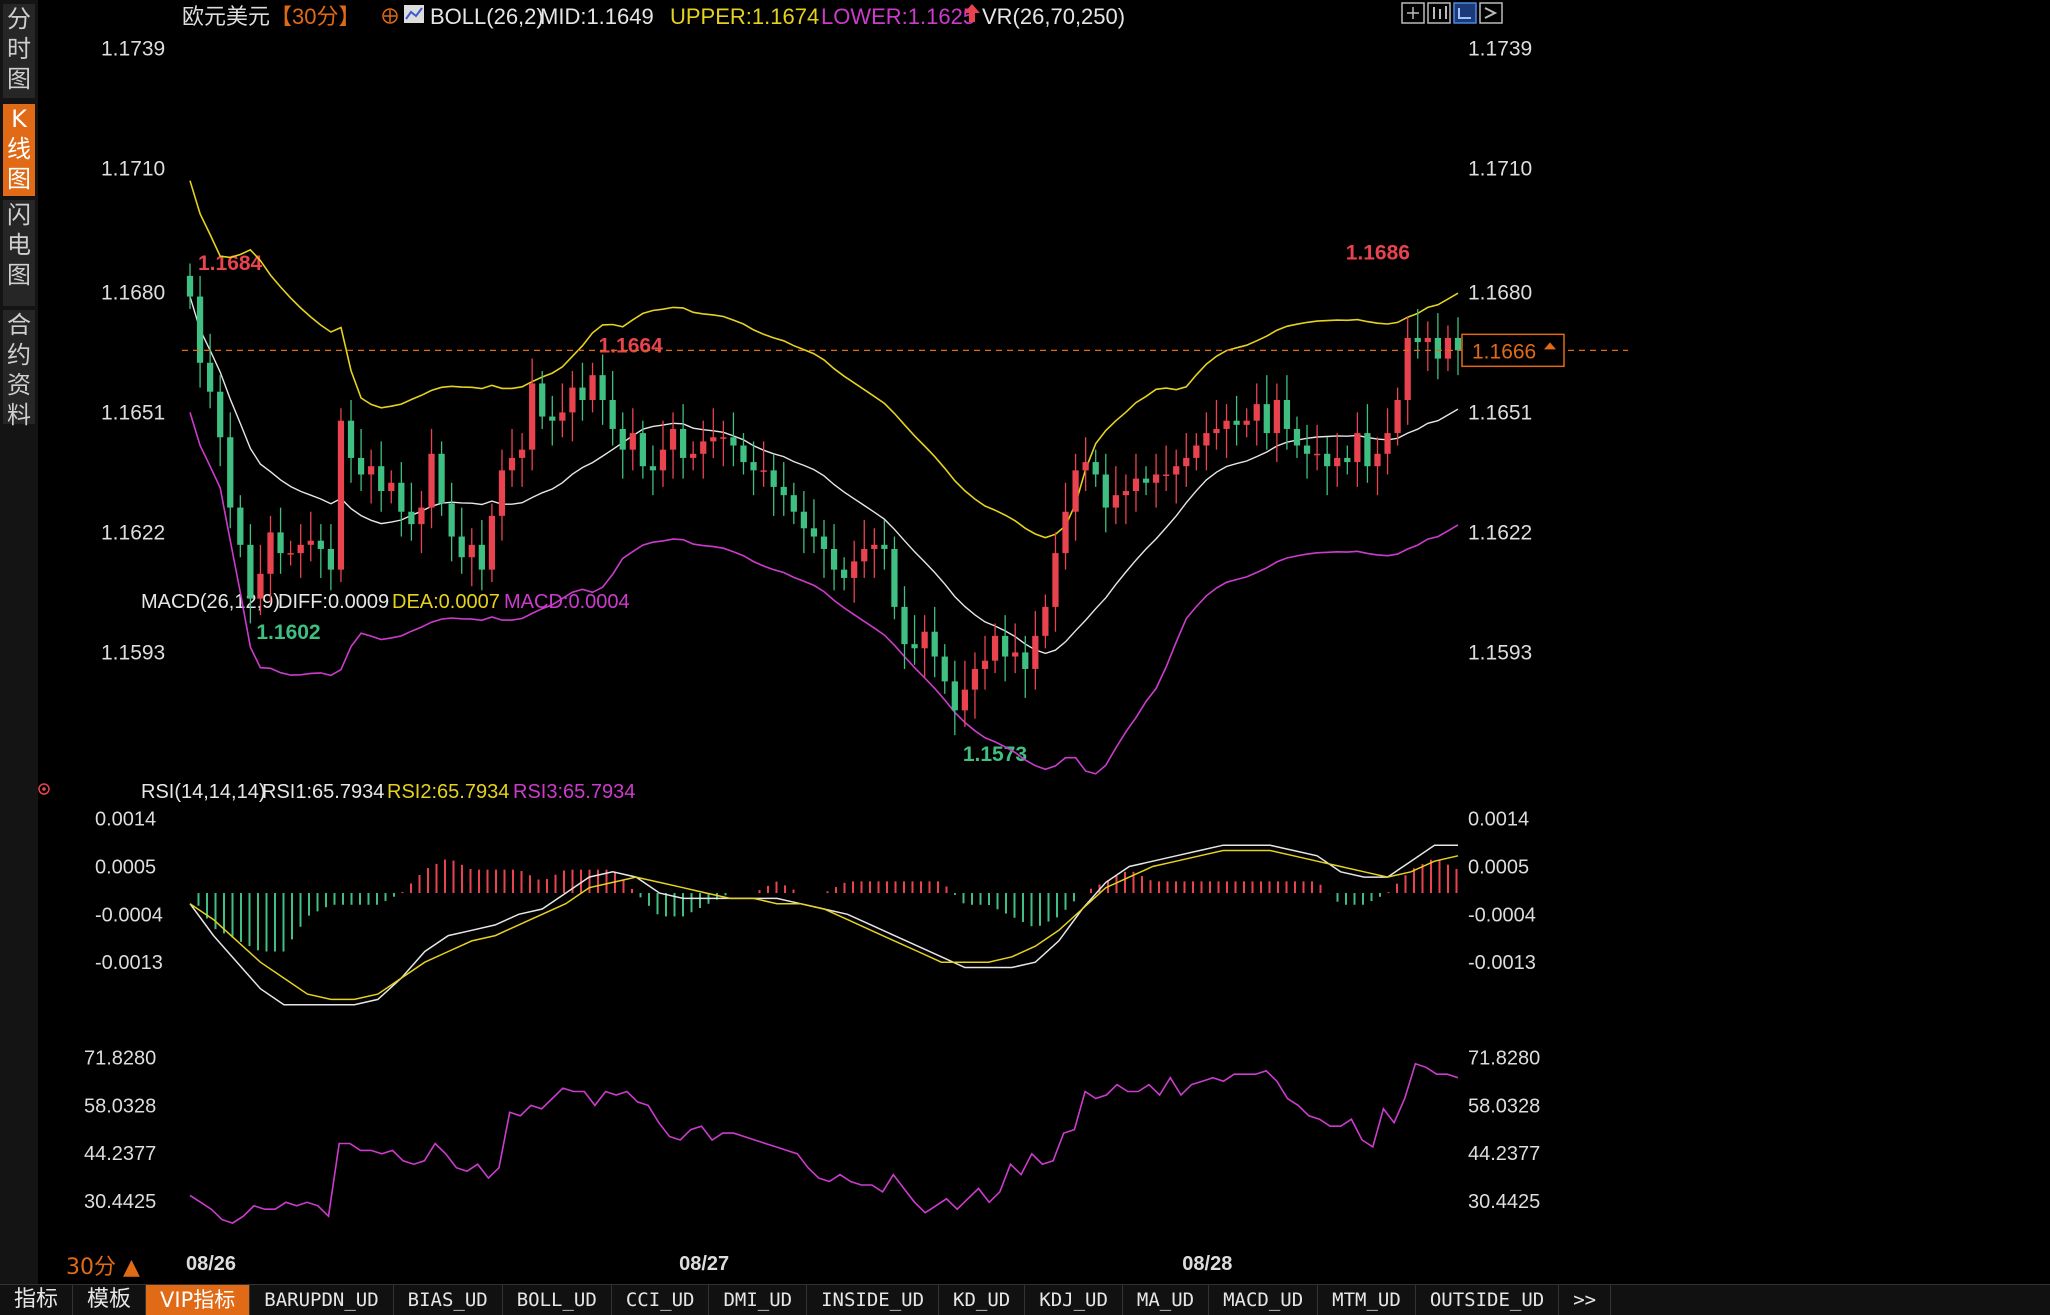  What do you see at coordinates (1074, 1300) in the screenshot?
I see `indicator-tab-10: KDJ_UD` at bounding box center [1074, 1300].